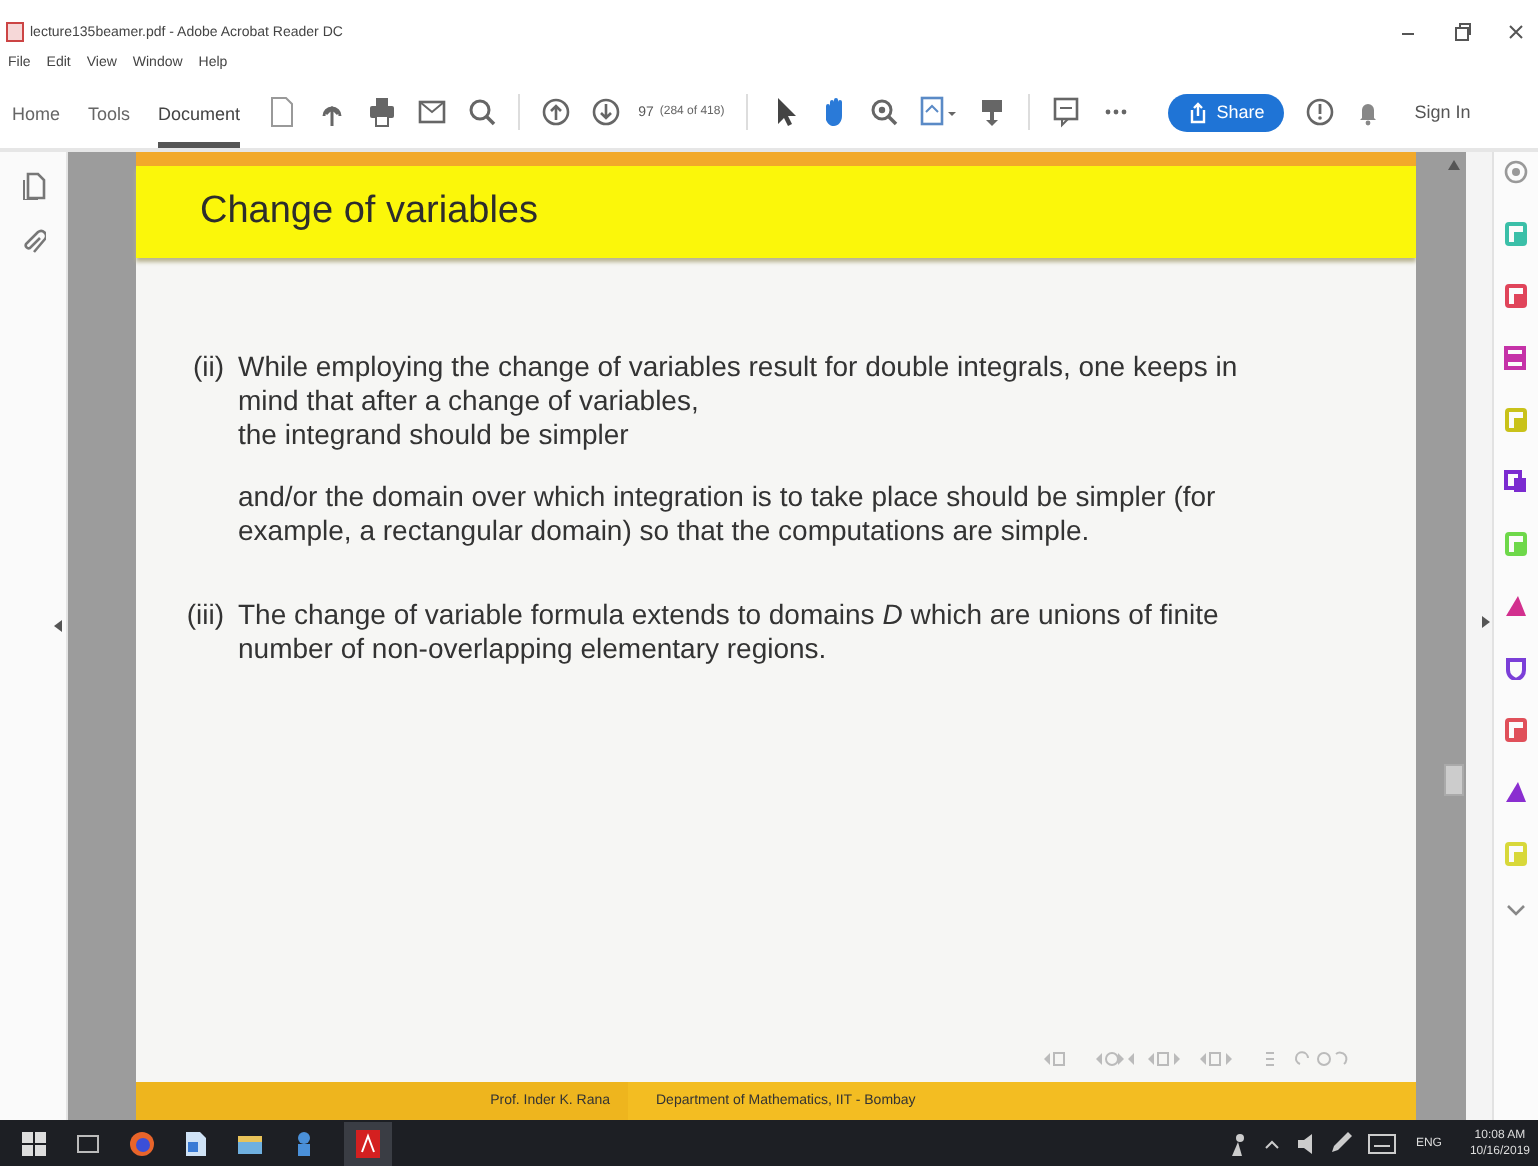 The height and width of the screenshot is (1166, 1538). Describe the element at coordinates (196, 1143) in the screenshot. I see `document-app-icon` at that location.